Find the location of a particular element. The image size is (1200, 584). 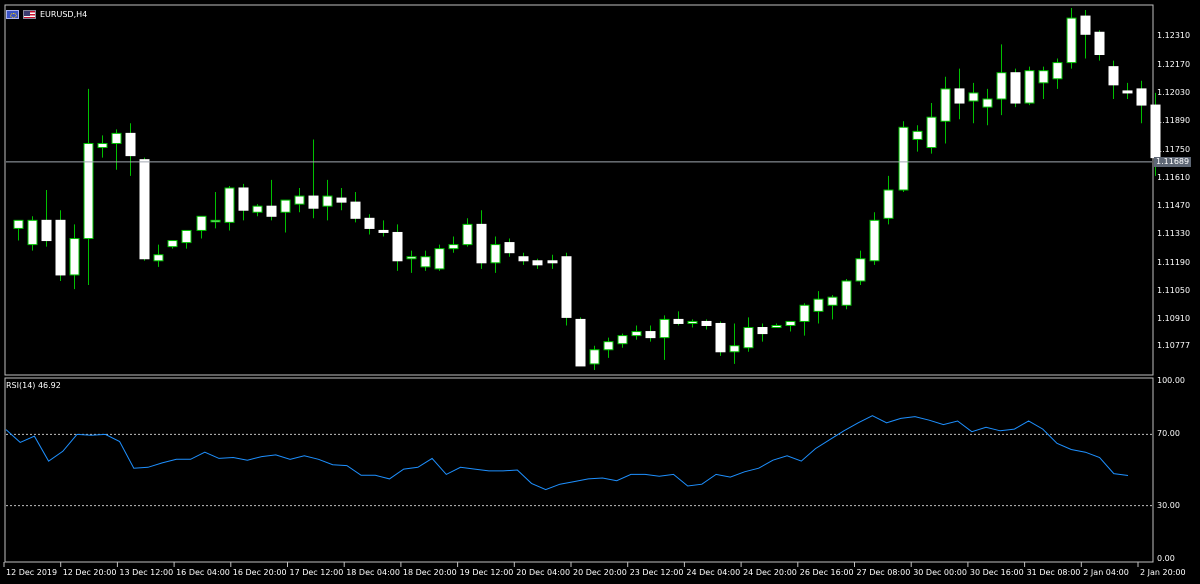

rsi-axis-label: 30.00 is located at coordinates (1168, 505).